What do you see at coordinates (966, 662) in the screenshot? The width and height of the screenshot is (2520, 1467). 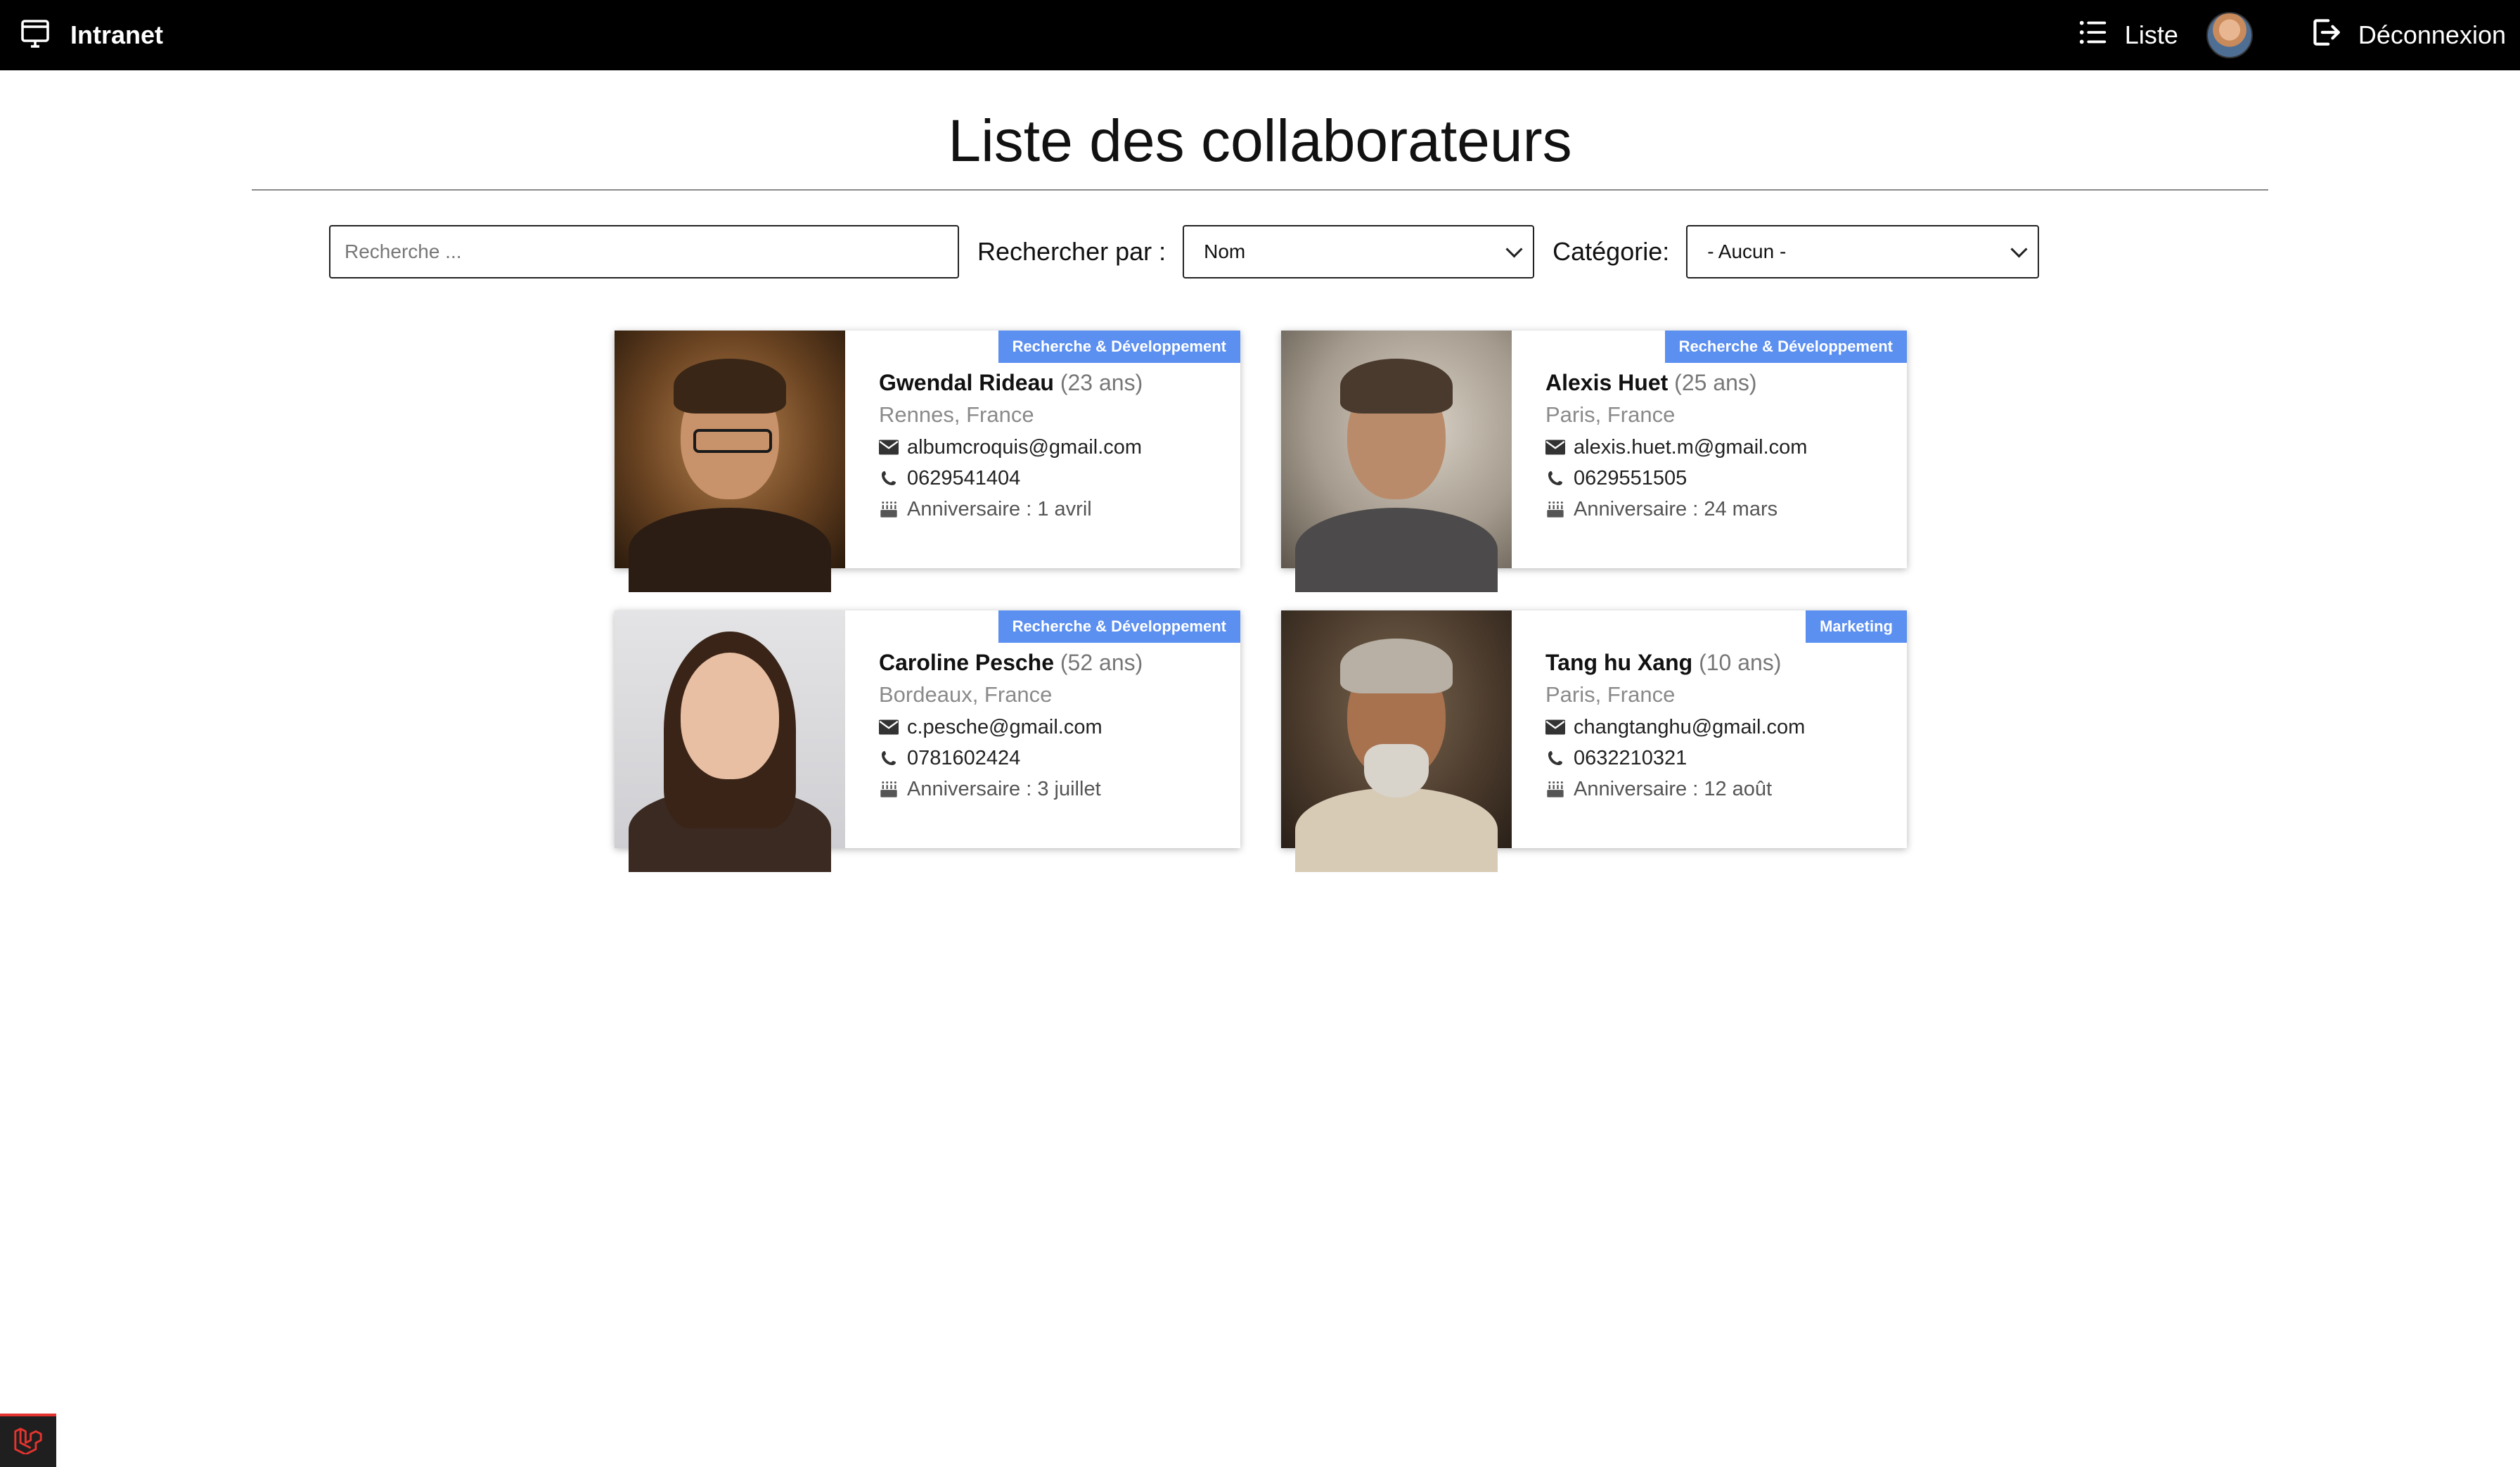 I see `collaborator-name: Caroline Pesche` at bounding box center [966, 662].